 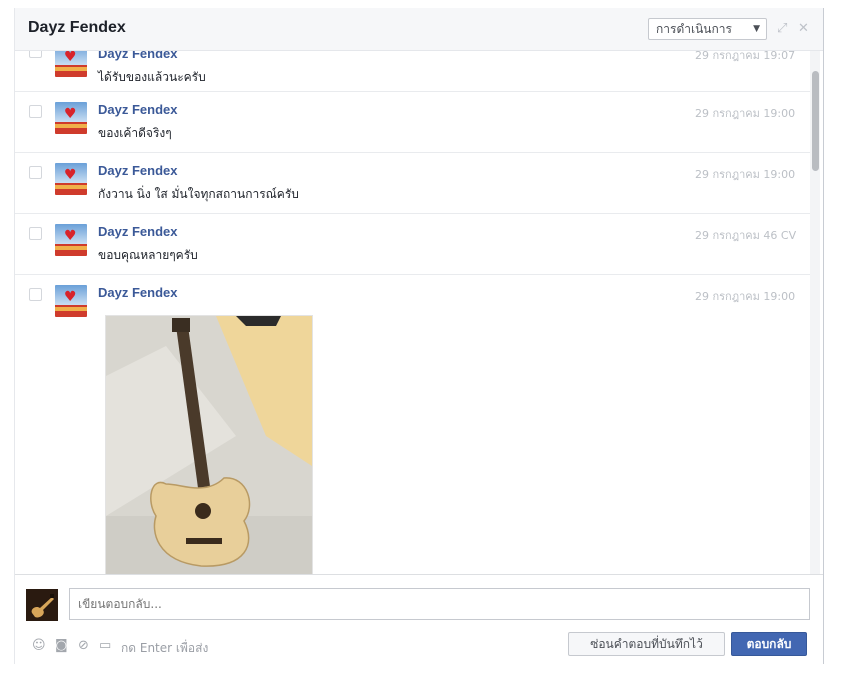 What do you see at coordinates (803, 28) in the screenshot?
I see `close-icon: ✕` at bounding box center [803, 28].